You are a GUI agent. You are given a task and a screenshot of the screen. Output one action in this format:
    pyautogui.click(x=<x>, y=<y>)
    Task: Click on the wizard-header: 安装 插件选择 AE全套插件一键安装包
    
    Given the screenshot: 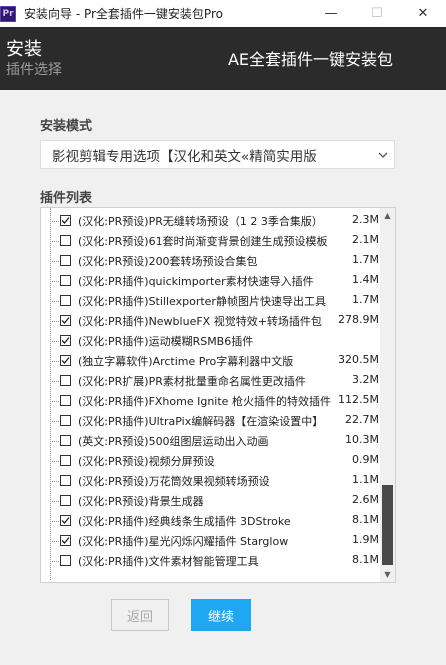 What is the action you would take?
    pyautogui.click(x=223, y=58)
    